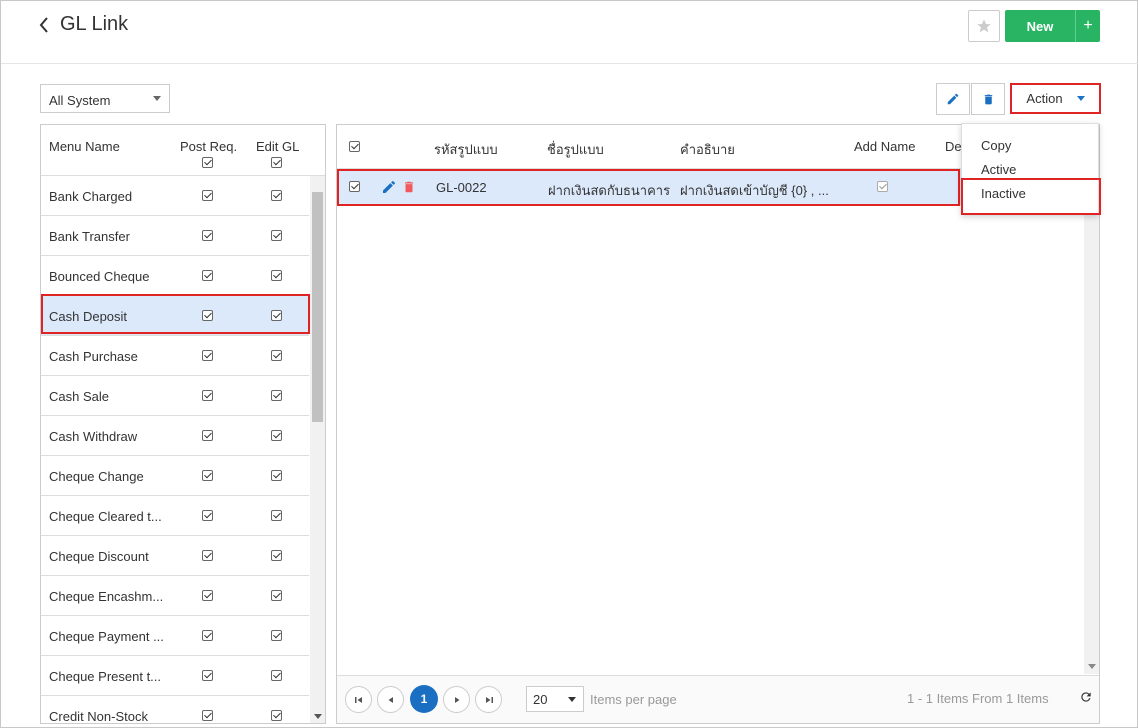  Describe the element at coordinates (424, 699) in the screenshot. I see `page-number-current: 1` at that location.